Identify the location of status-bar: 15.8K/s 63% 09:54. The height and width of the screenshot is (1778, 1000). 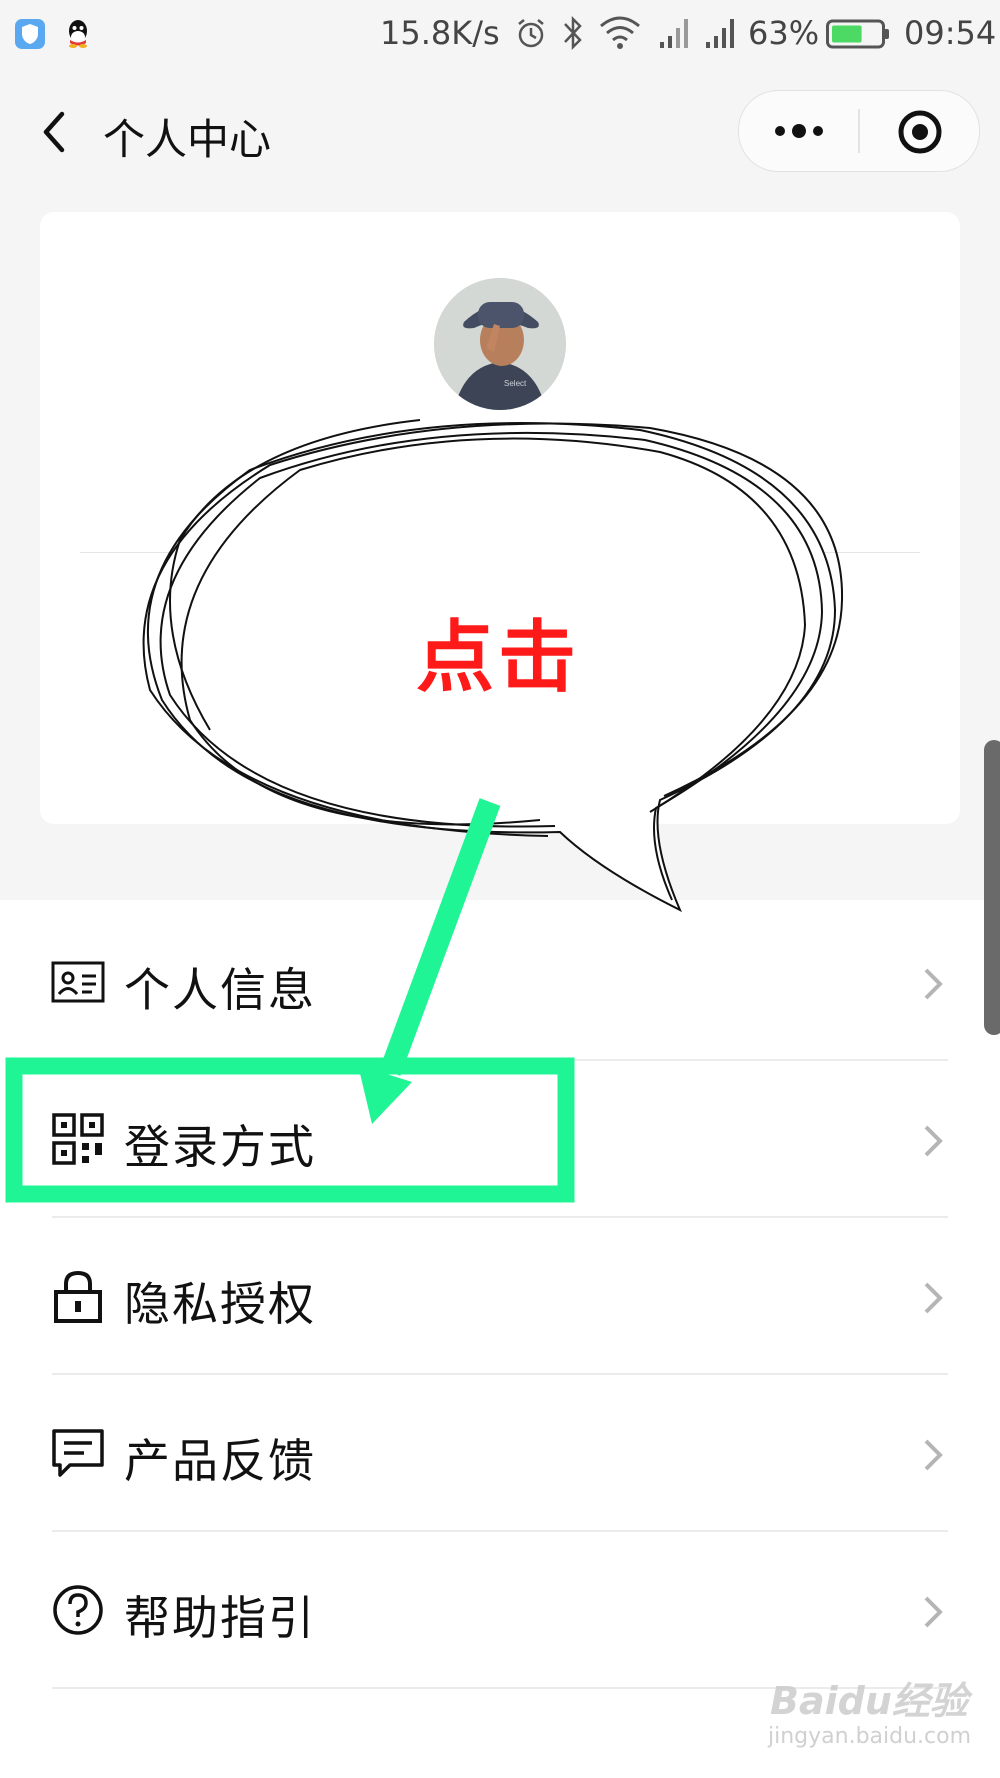
(500, 36).